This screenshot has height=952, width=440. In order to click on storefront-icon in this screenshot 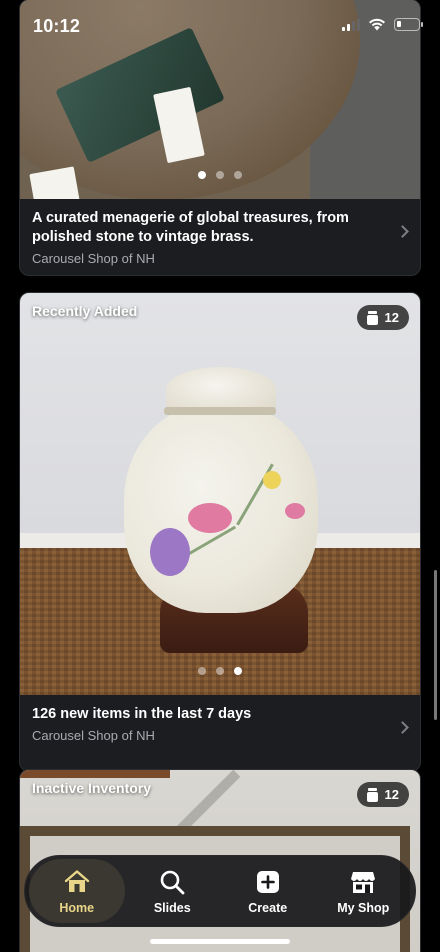, I will do `click(363, 882)`.